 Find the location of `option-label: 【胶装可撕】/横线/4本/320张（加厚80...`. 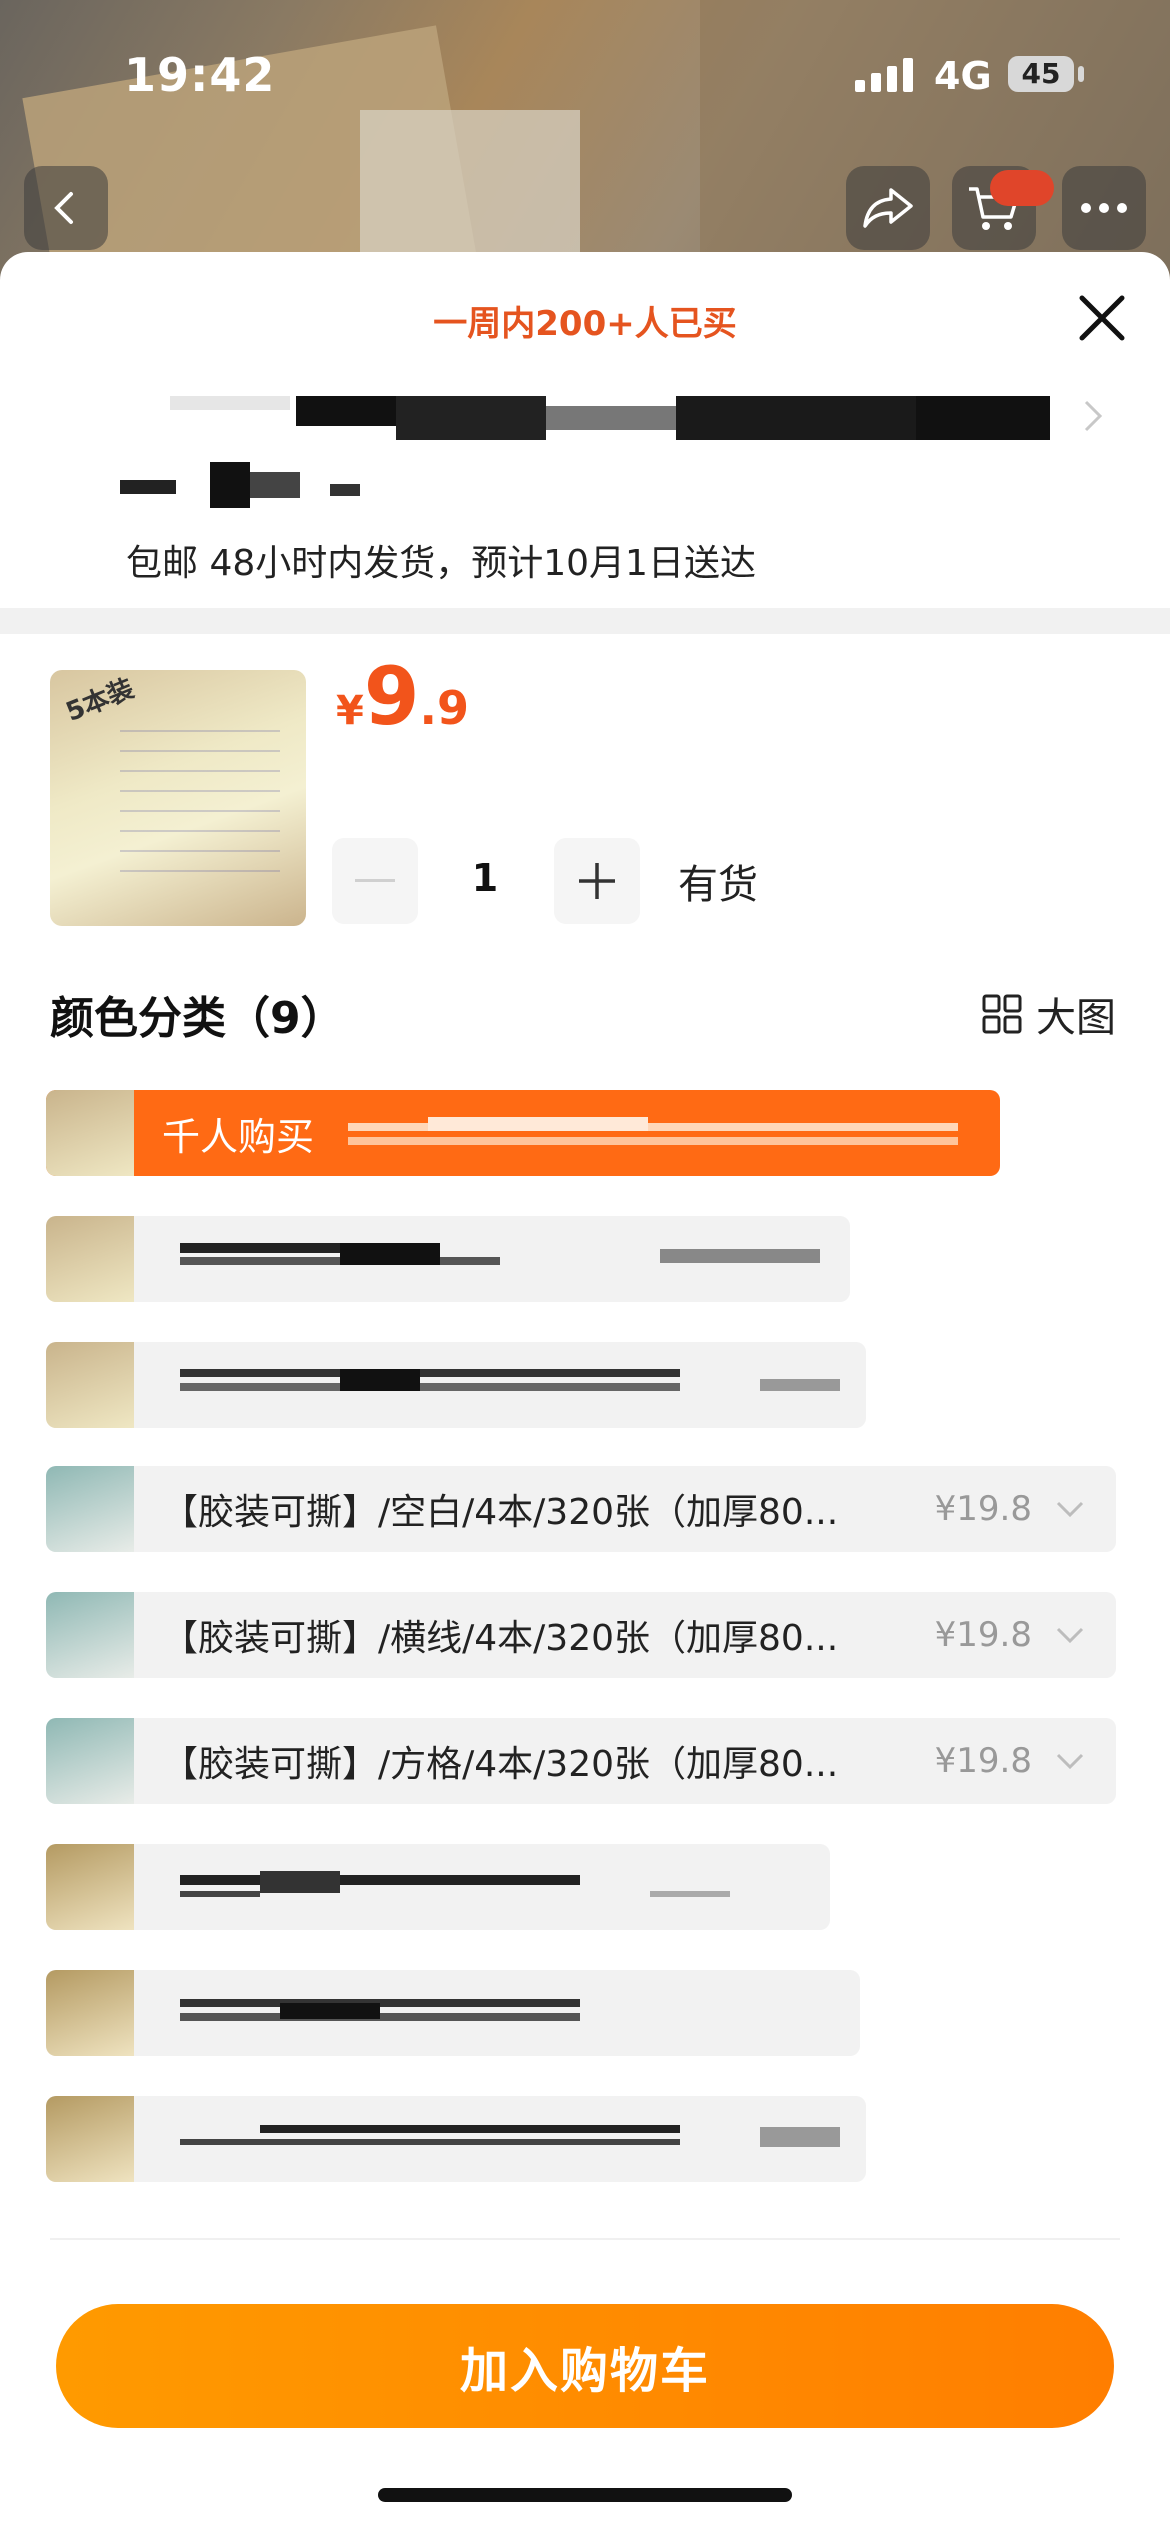

option-label: 【胶装可撕】/横线/4本/320张（加厚80... is located at coordinates (500, 1638).